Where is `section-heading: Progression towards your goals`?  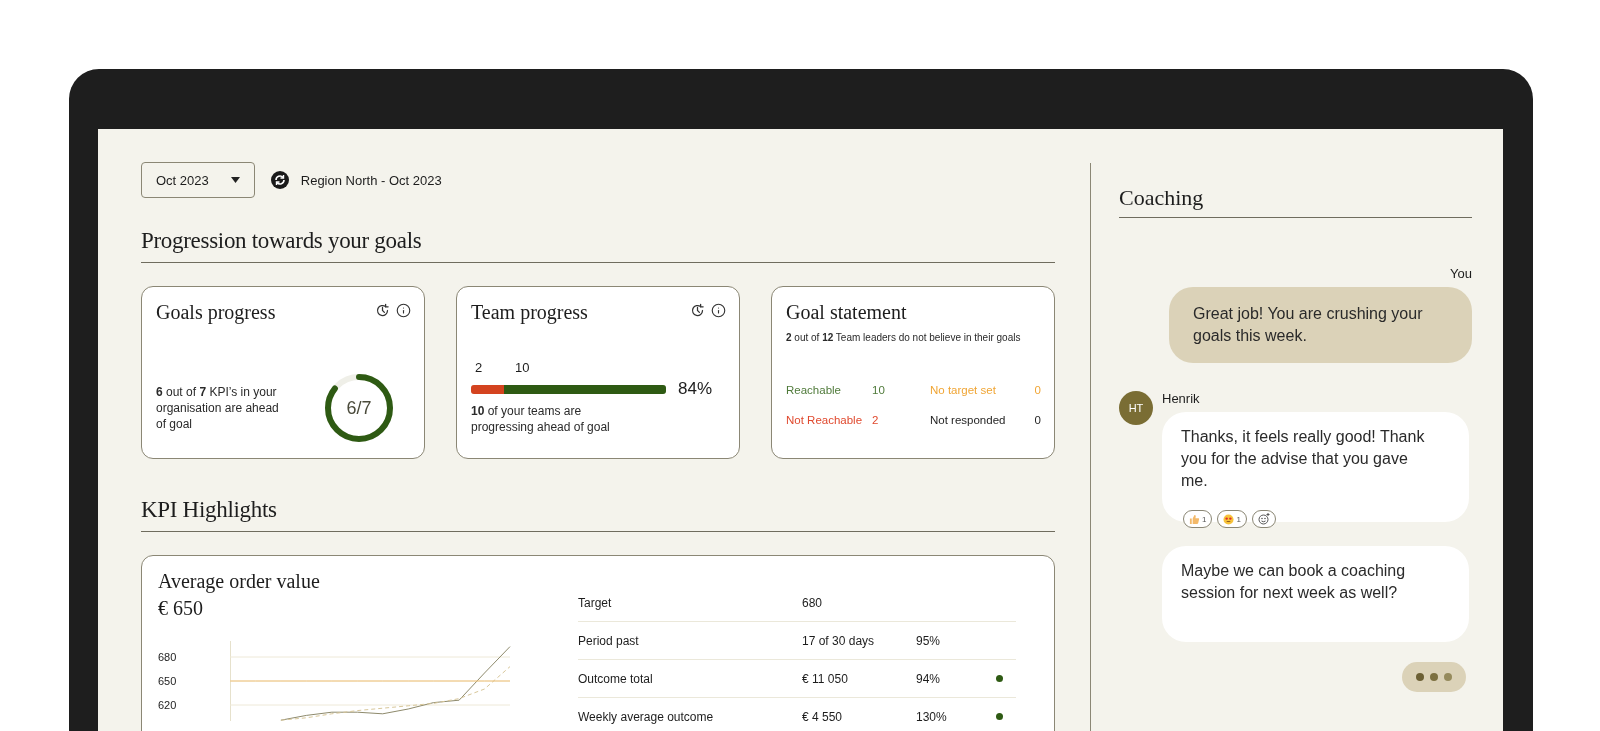
section-heading: Progression towards your goals is located at coordinates (598, 245).